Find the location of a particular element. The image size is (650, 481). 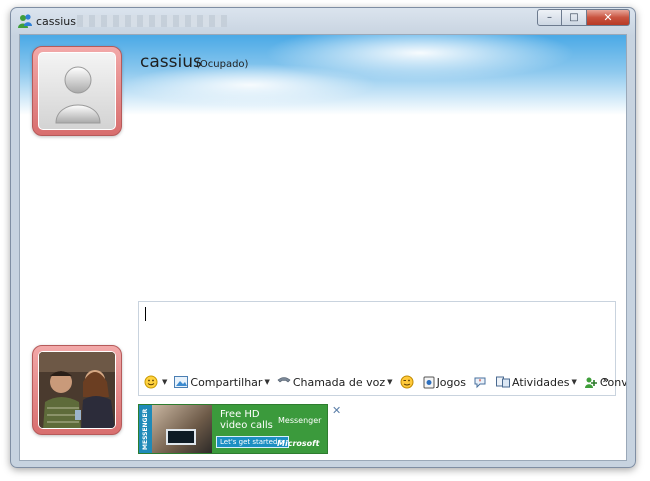

nudge-button is located at coordinates (481, 382).